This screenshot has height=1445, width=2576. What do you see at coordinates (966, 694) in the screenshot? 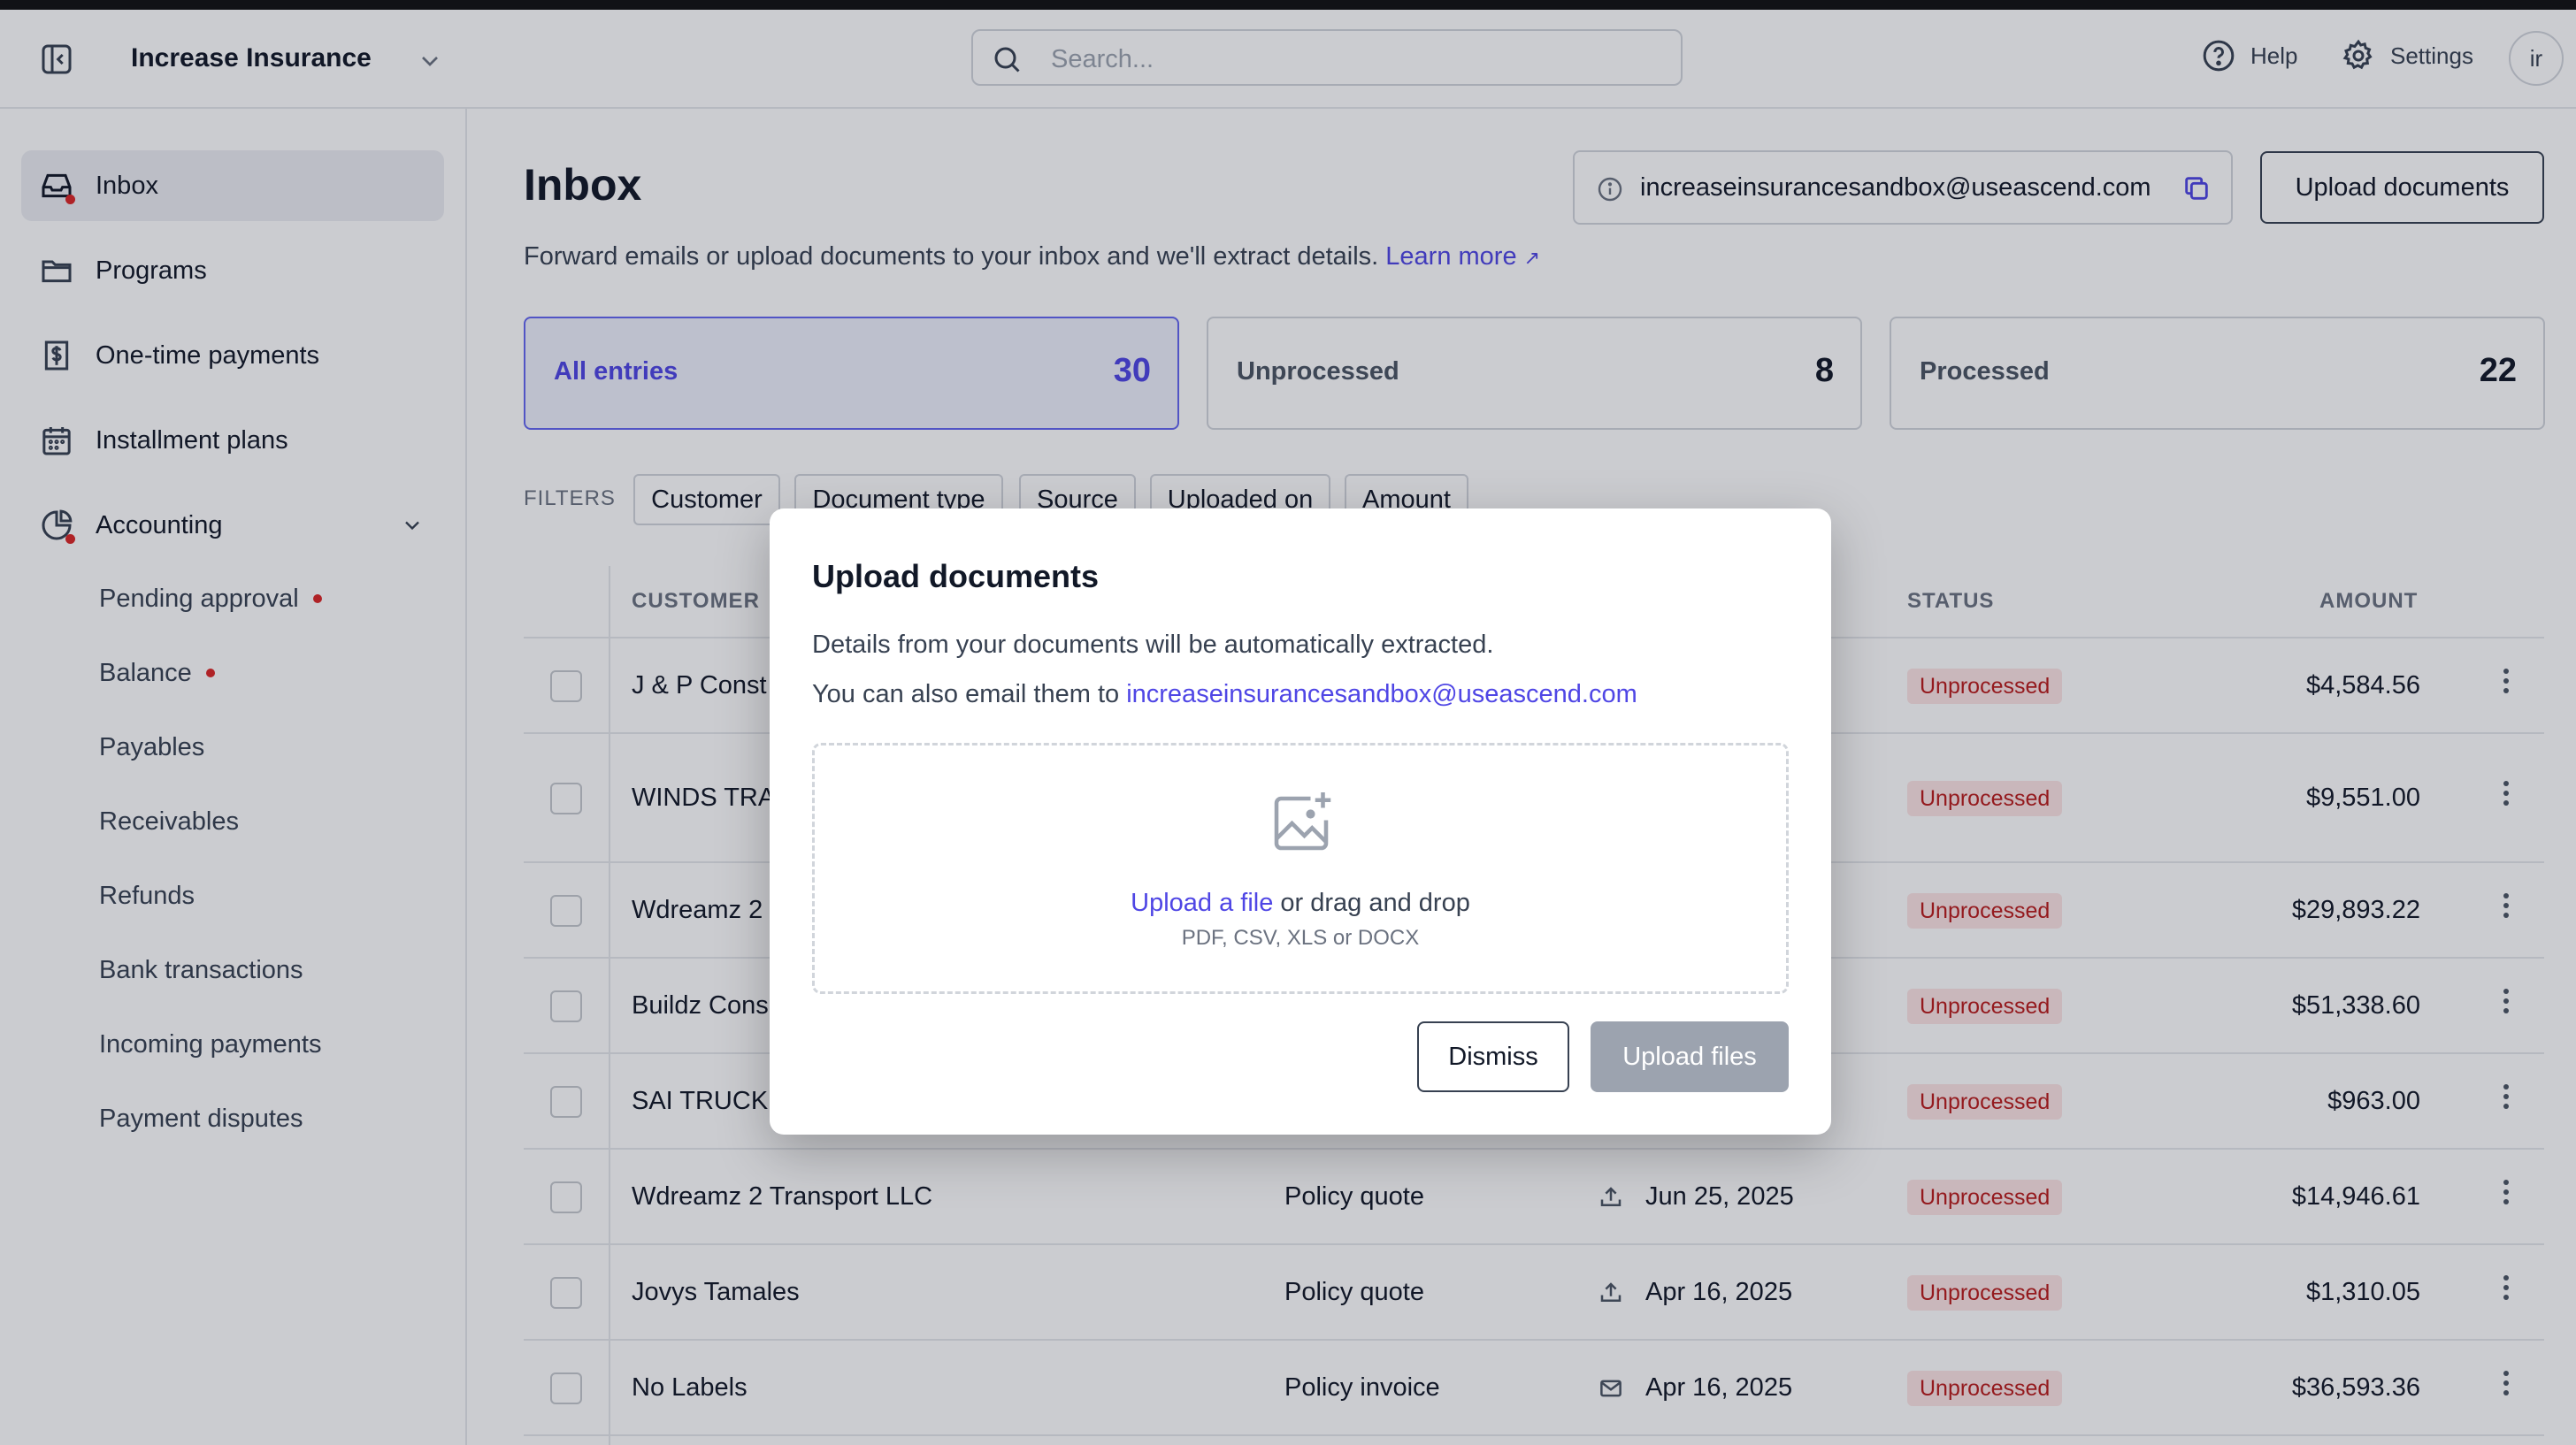
I see `modal-email-prefix: You can also email them to` at bounding box center [966, 694].